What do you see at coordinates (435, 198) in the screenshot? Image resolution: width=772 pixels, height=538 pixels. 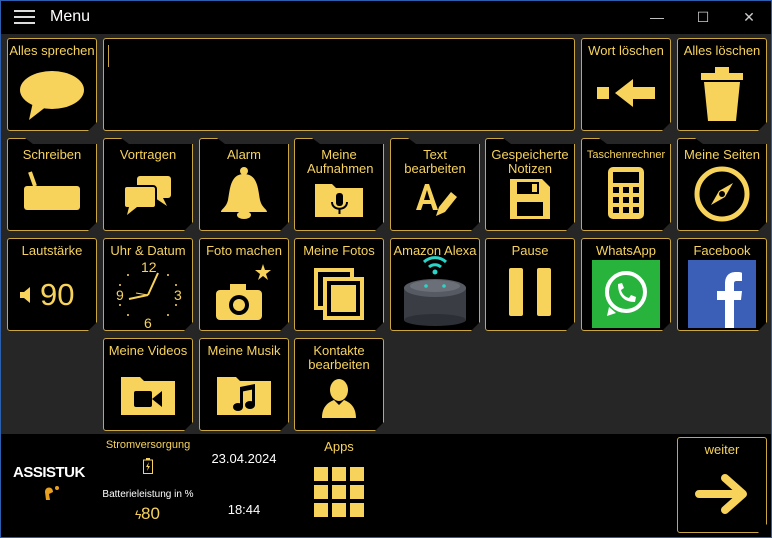 I see `text-edit-icon` at bounding box center [435, 198].